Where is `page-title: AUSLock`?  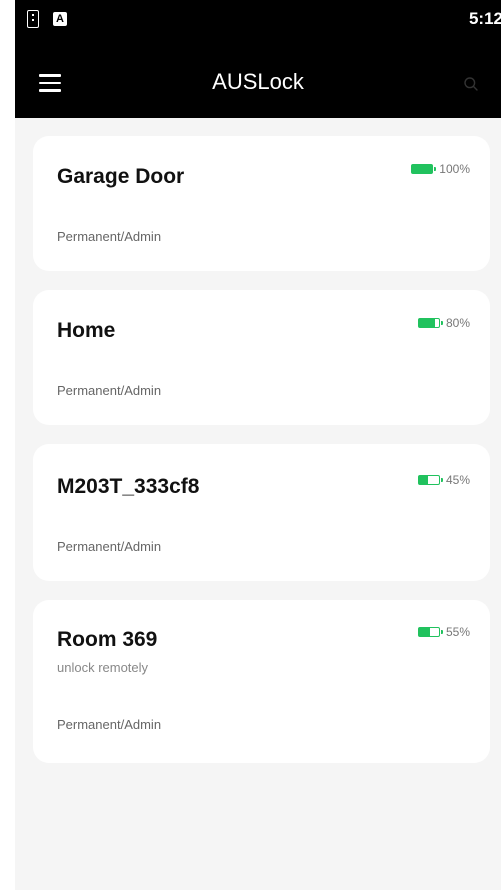
page-title: AUSLock is located at coordinates (258, 81).